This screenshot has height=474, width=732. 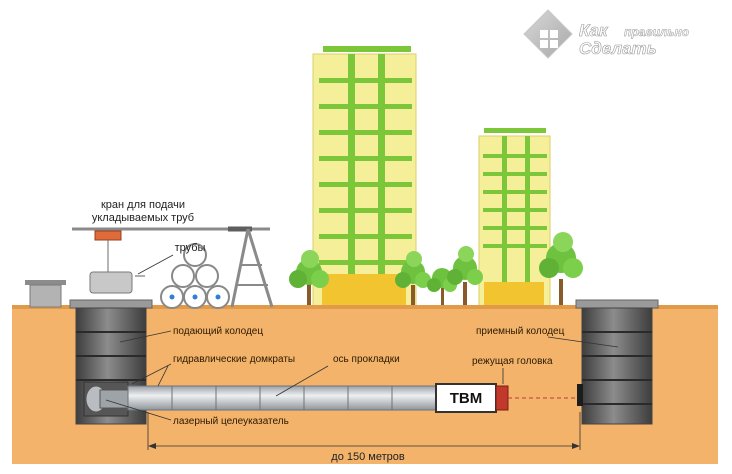 What do you see at coordinates (234, 359) in the screenshot?
I see `jacks-label: гидравлические домкраты` at bounding box center [234, 359].